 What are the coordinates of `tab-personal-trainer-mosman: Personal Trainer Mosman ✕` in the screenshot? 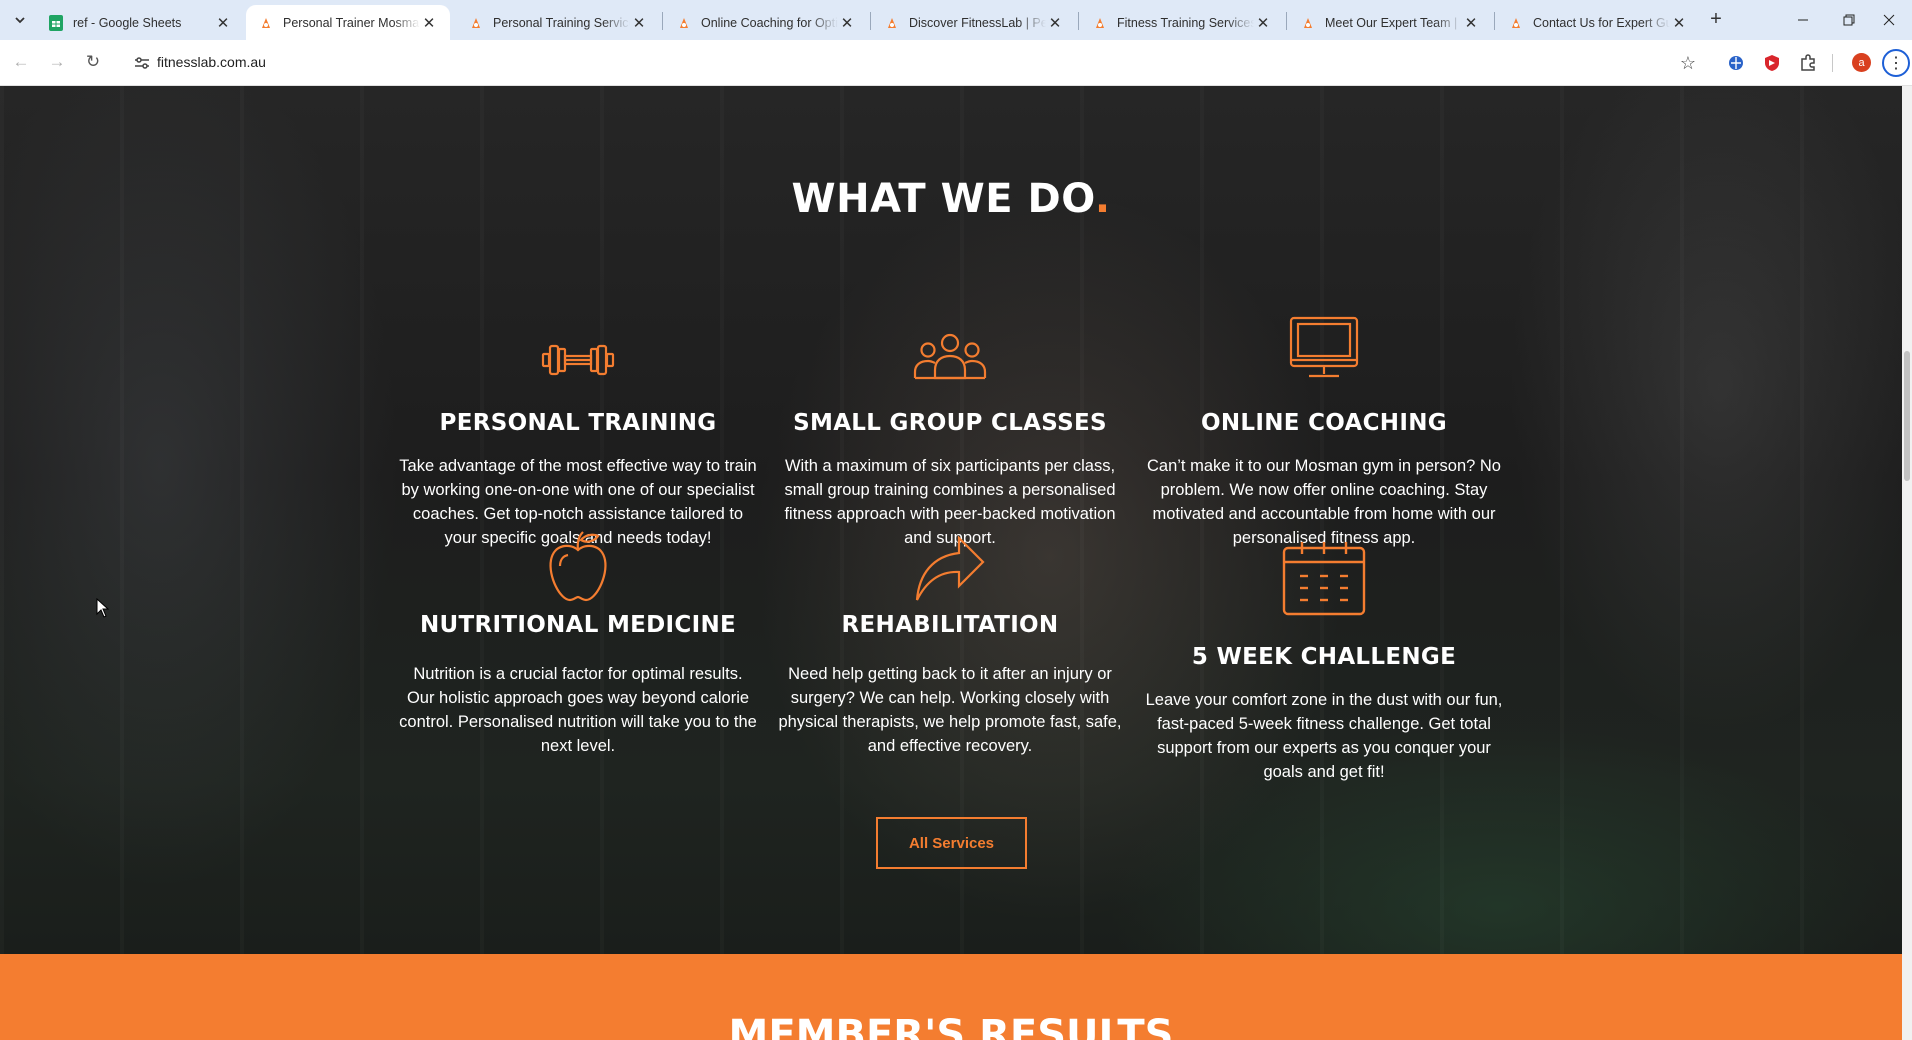 It's located at (348, 22).